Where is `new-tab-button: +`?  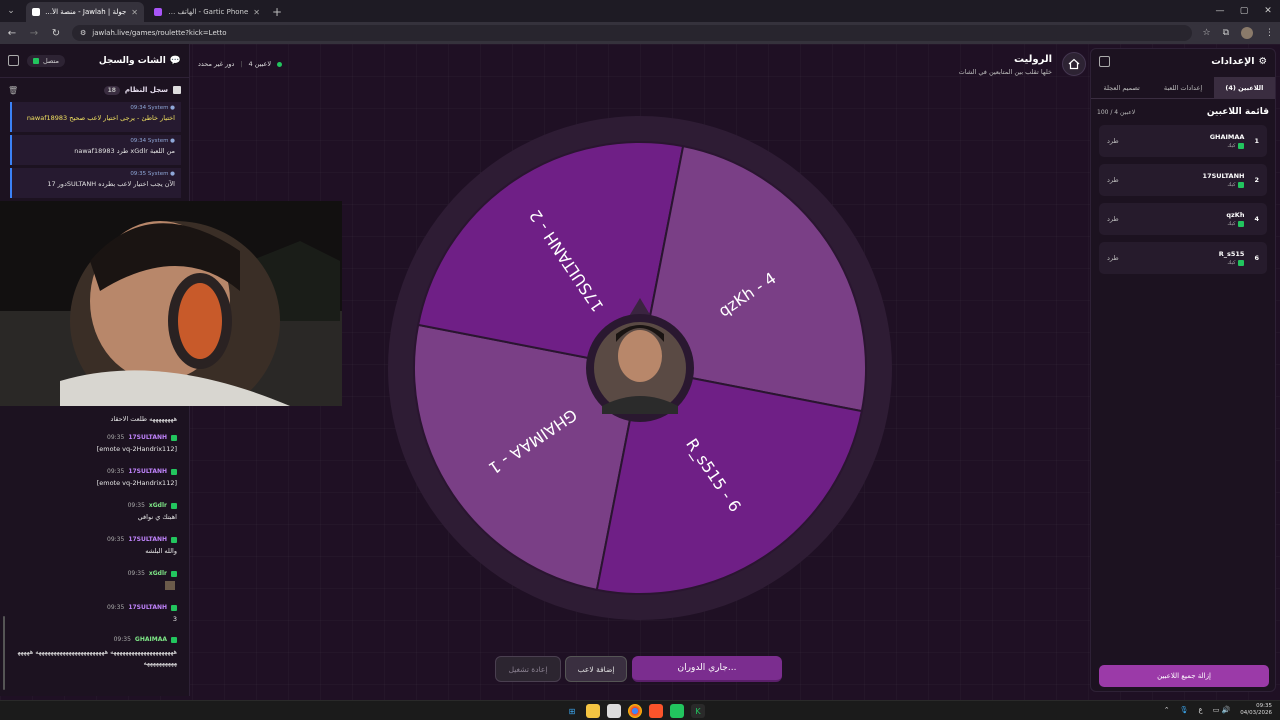
new-tab-button: + is located at coordinates (277, 12).